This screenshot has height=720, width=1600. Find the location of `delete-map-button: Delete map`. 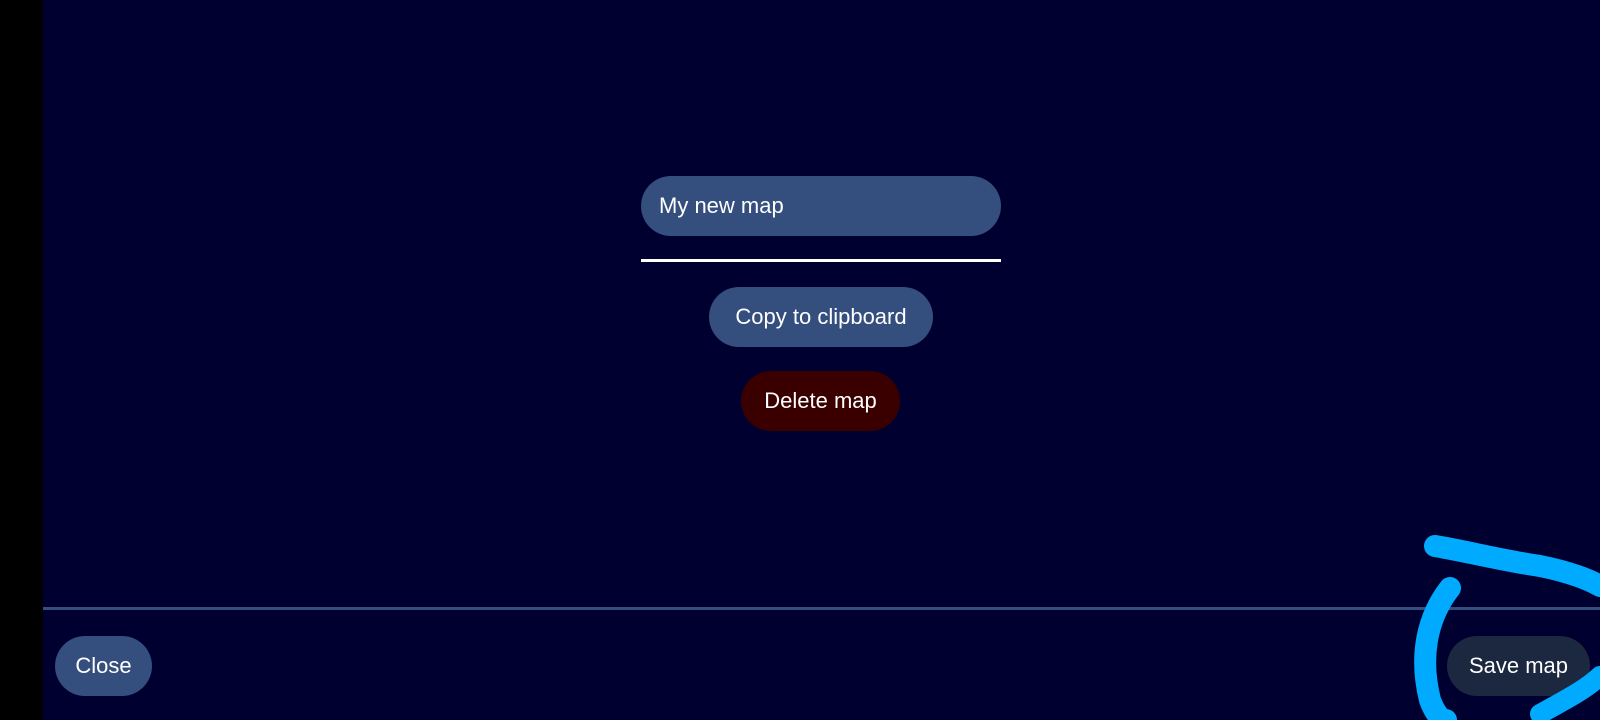

delete-map-button: Delete map is located at coordinates (820, 401).